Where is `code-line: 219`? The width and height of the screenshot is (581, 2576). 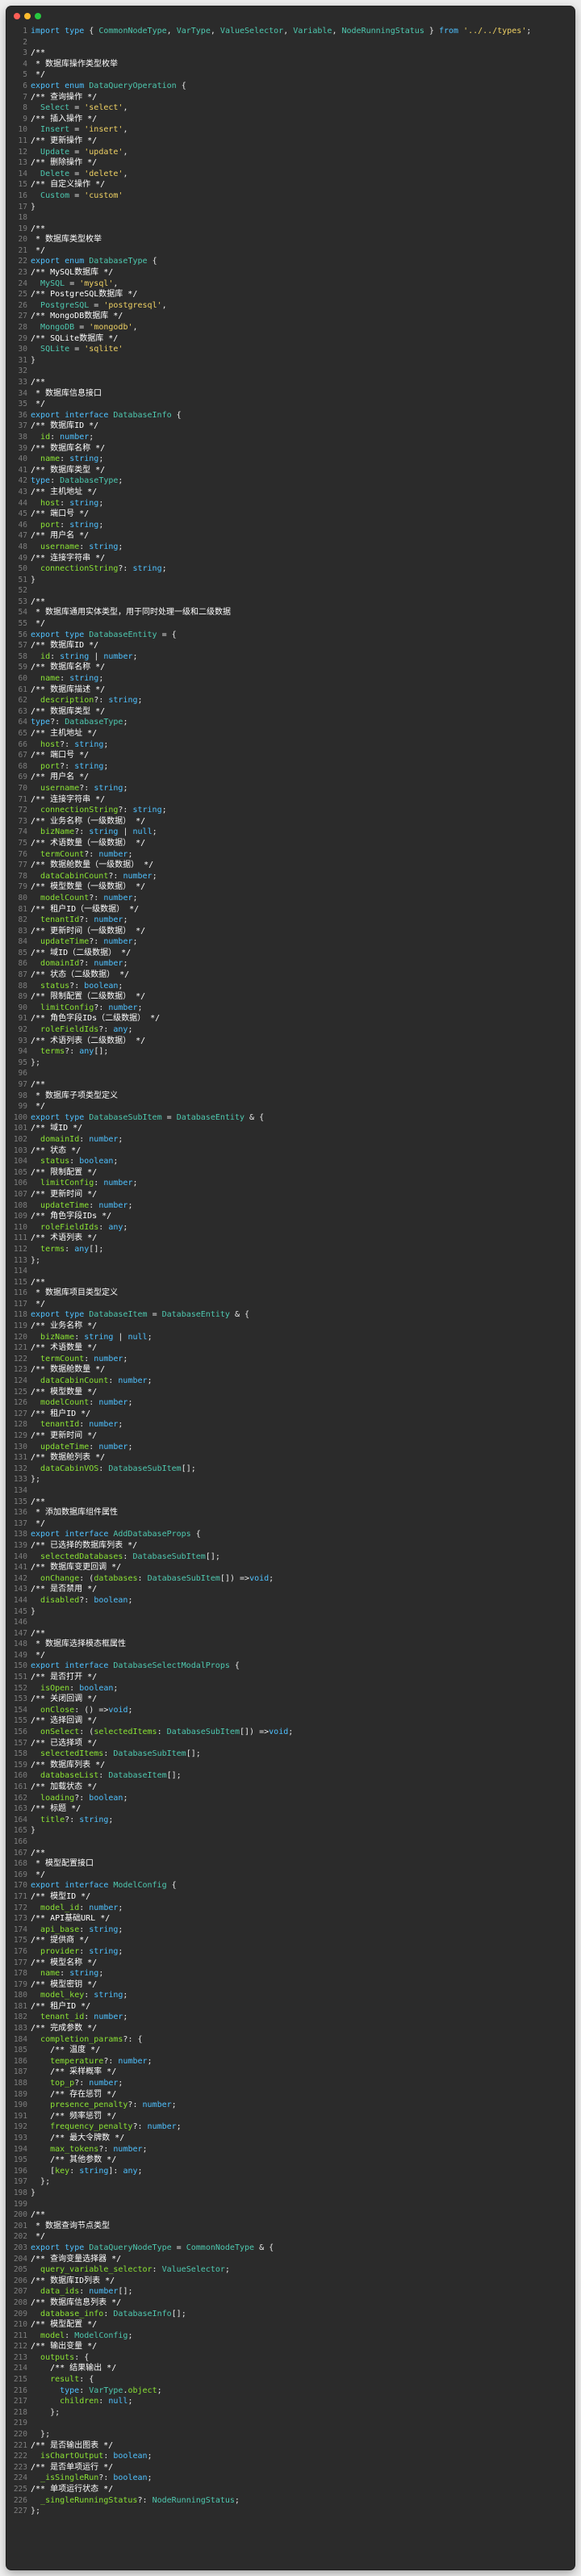 code-line: 219 is located at coordinates (290, 2423).